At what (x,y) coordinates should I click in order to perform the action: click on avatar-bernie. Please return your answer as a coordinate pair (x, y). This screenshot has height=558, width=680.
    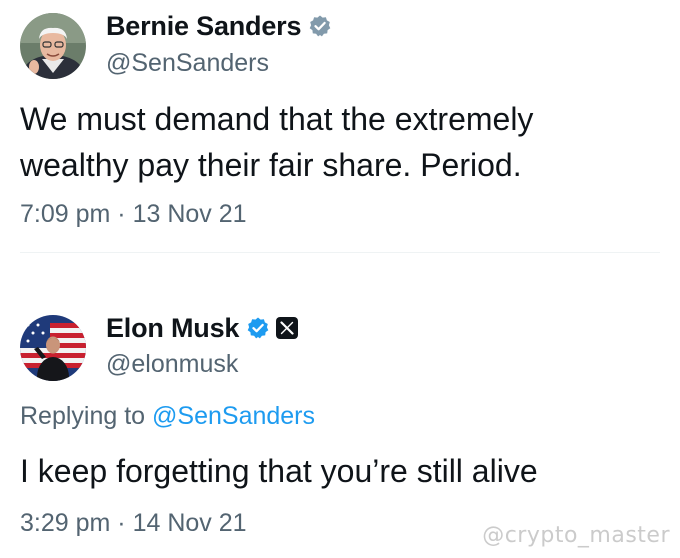
    Looking at the image, I should click on (53, 46).